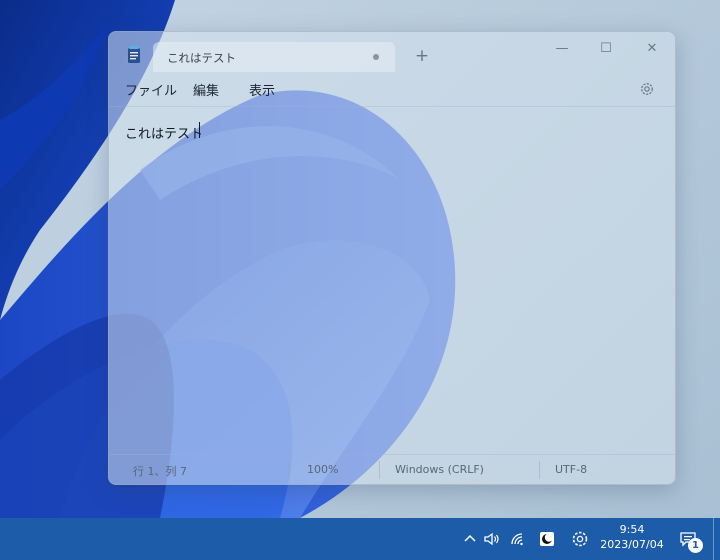 The image size is (720, 560). What do you see at coordinates (262, 89) in the screenshot?
I see `menu-view: 表示` at bounding box center [262, 89].